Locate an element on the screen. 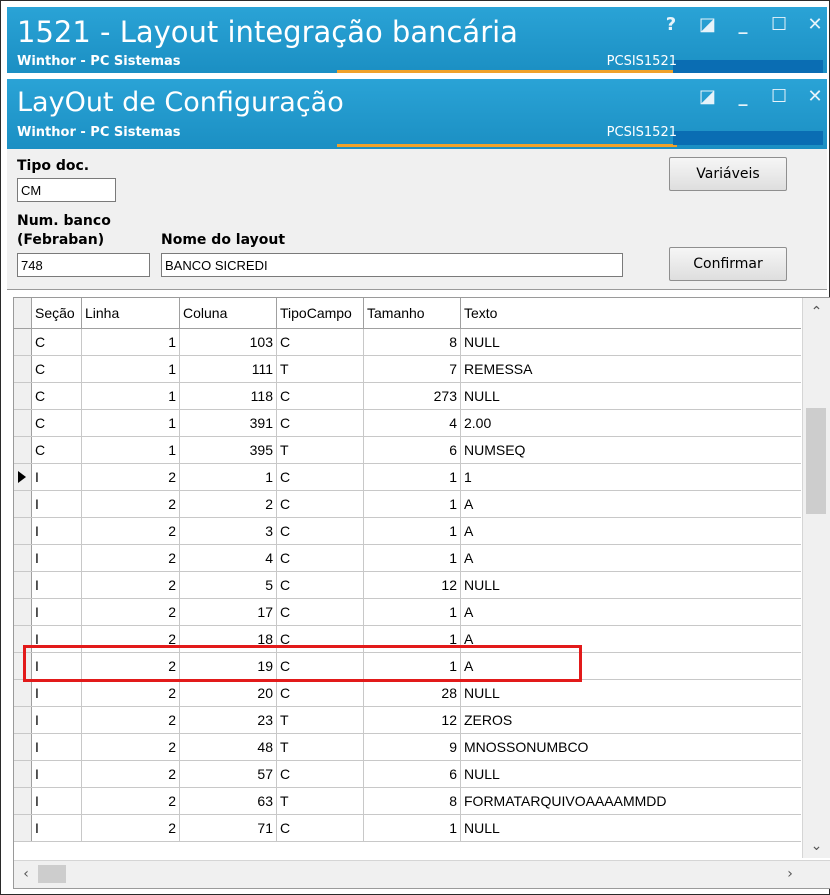 This screenshot has height=895, width=830. cell-texto: FORMATARQUIVOAAAAMMDD is located at coordinates (631, 801).